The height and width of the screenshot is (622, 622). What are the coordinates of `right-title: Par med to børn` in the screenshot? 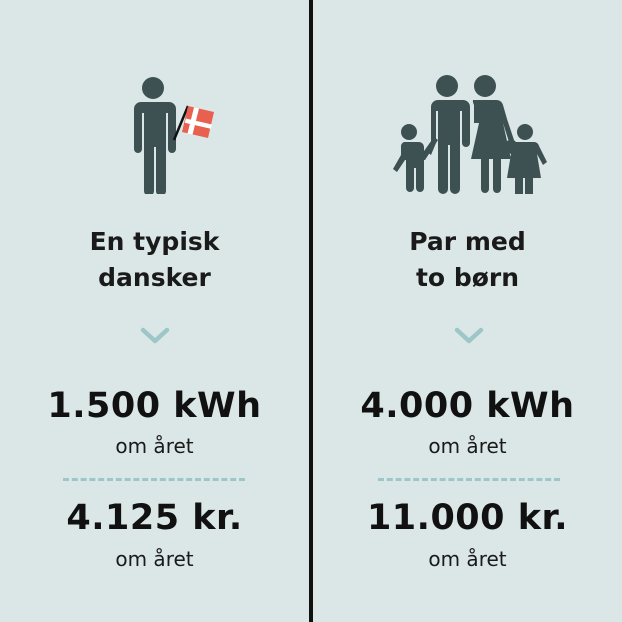 It's located at (467, 260).